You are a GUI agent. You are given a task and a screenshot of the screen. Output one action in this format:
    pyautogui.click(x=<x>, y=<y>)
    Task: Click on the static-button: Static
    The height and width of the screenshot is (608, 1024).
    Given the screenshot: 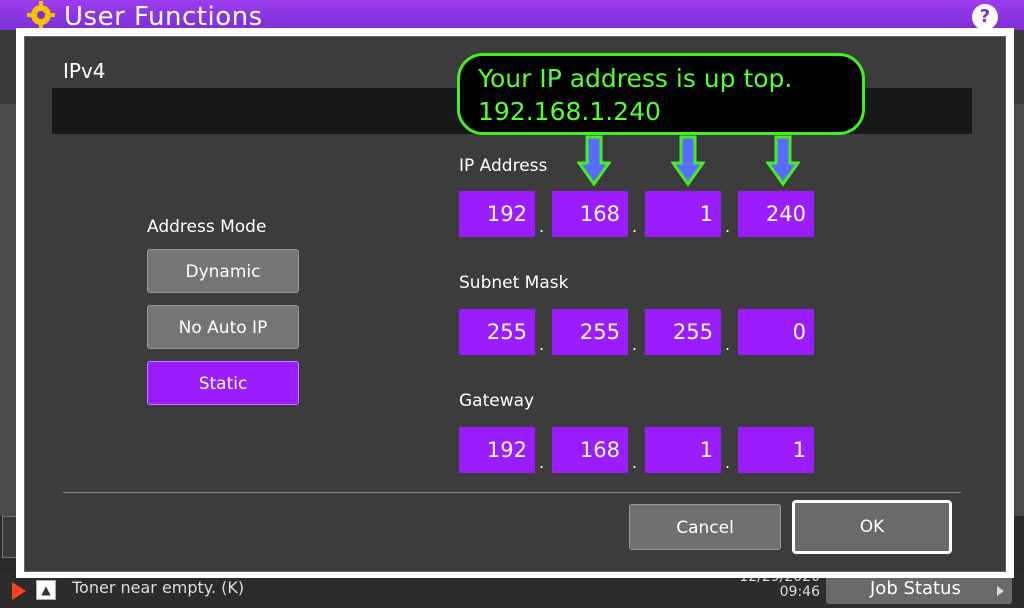 What is the action you would take?
    pyautogui.click(x=223, y=383)
    